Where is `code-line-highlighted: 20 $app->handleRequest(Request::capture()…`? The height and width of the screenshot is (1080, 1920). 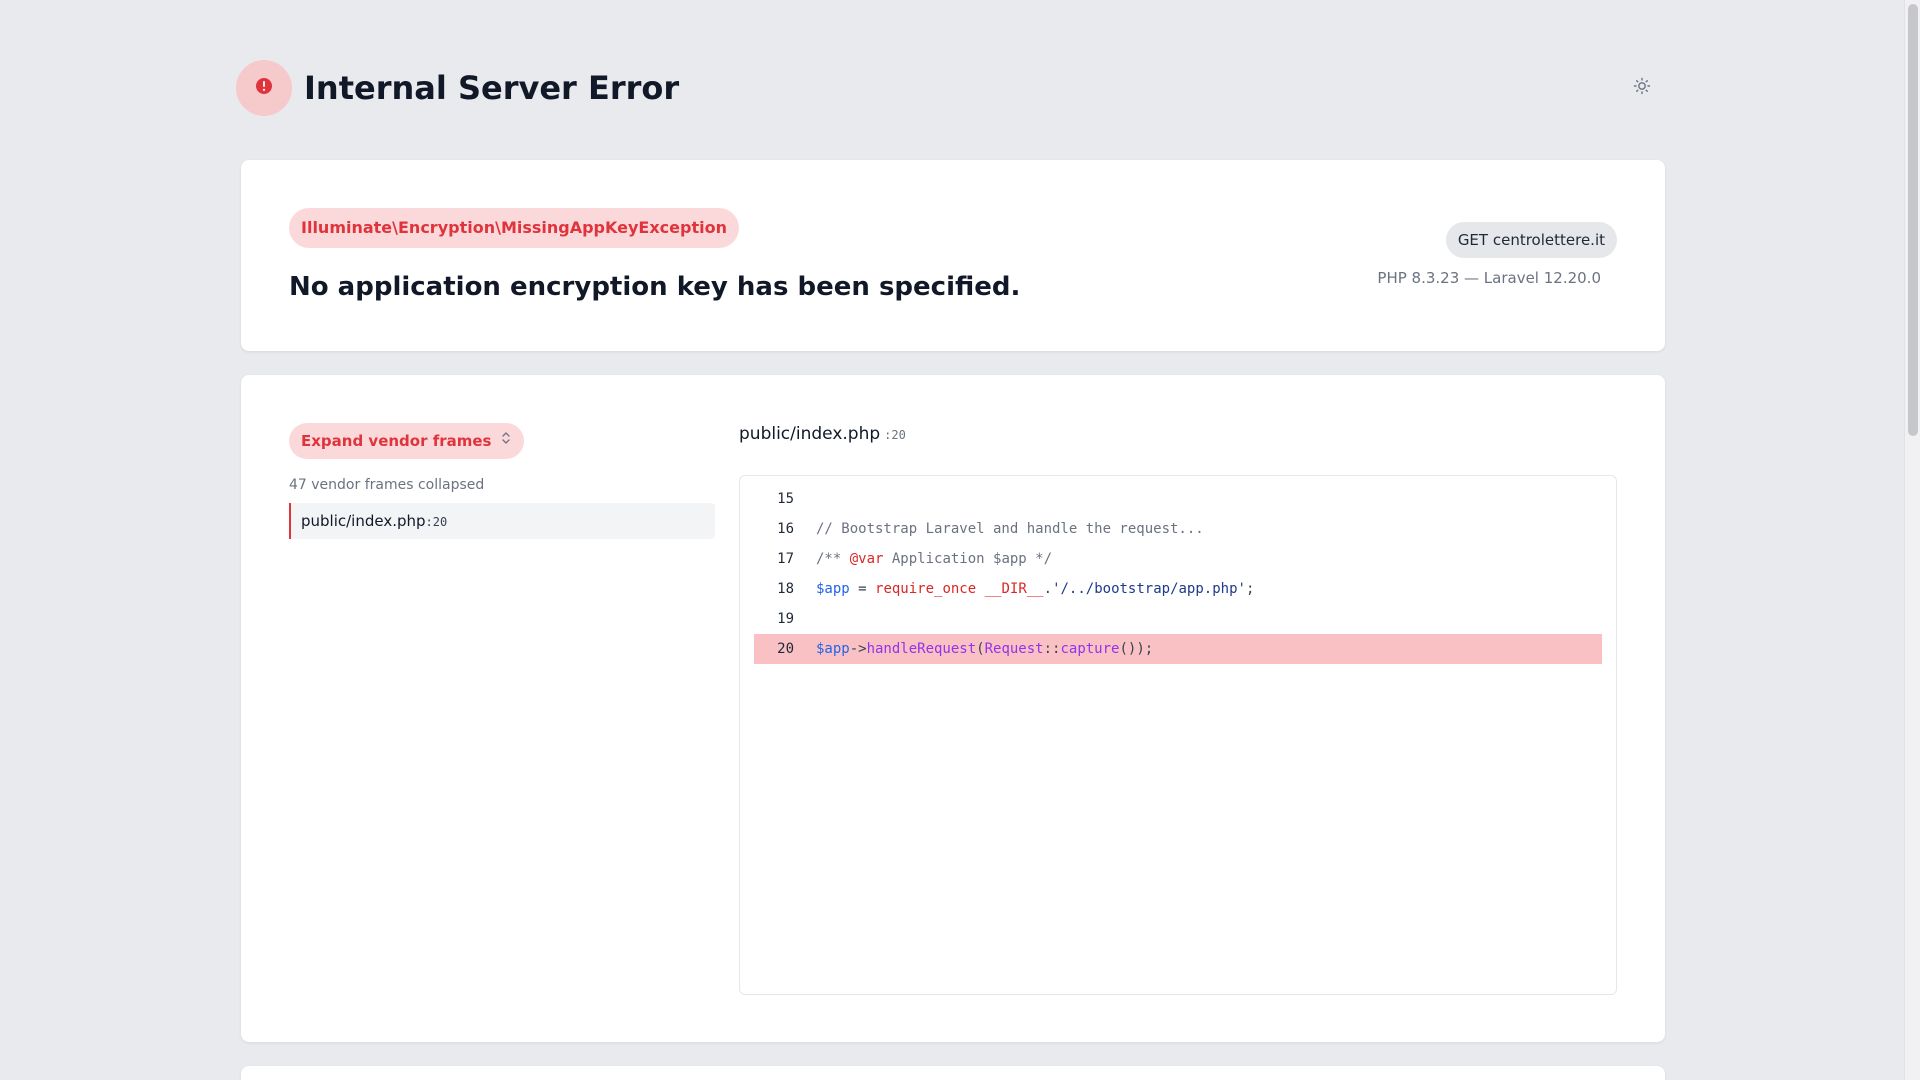
code-line-highlighted: 20 $app->handleRequest(Request::capture()… is located at coordinates (1178, 649).